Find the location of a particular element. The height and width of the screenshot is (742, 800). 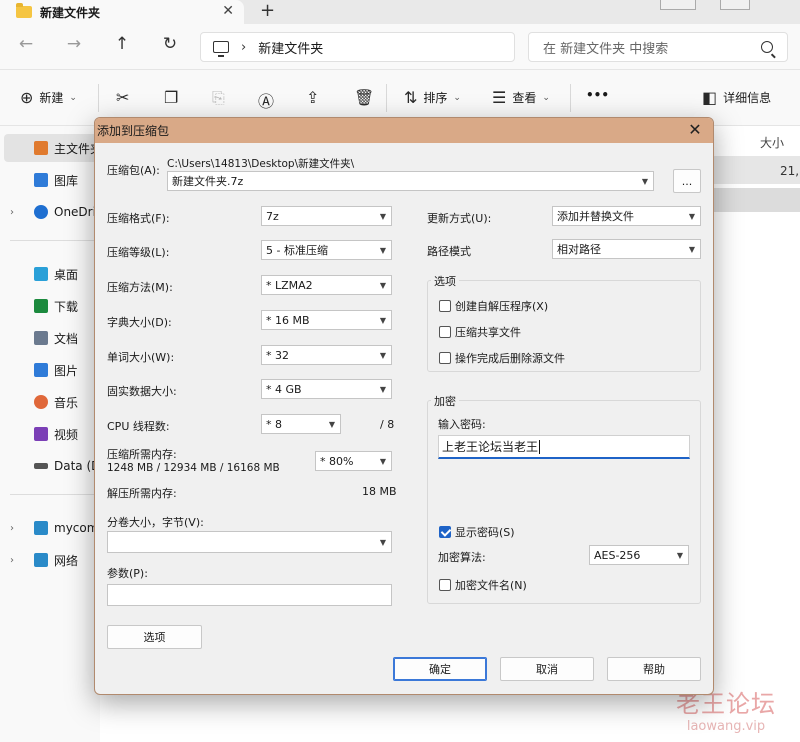

rename-icon: Ⓐ is located at coordinates (266, 100).